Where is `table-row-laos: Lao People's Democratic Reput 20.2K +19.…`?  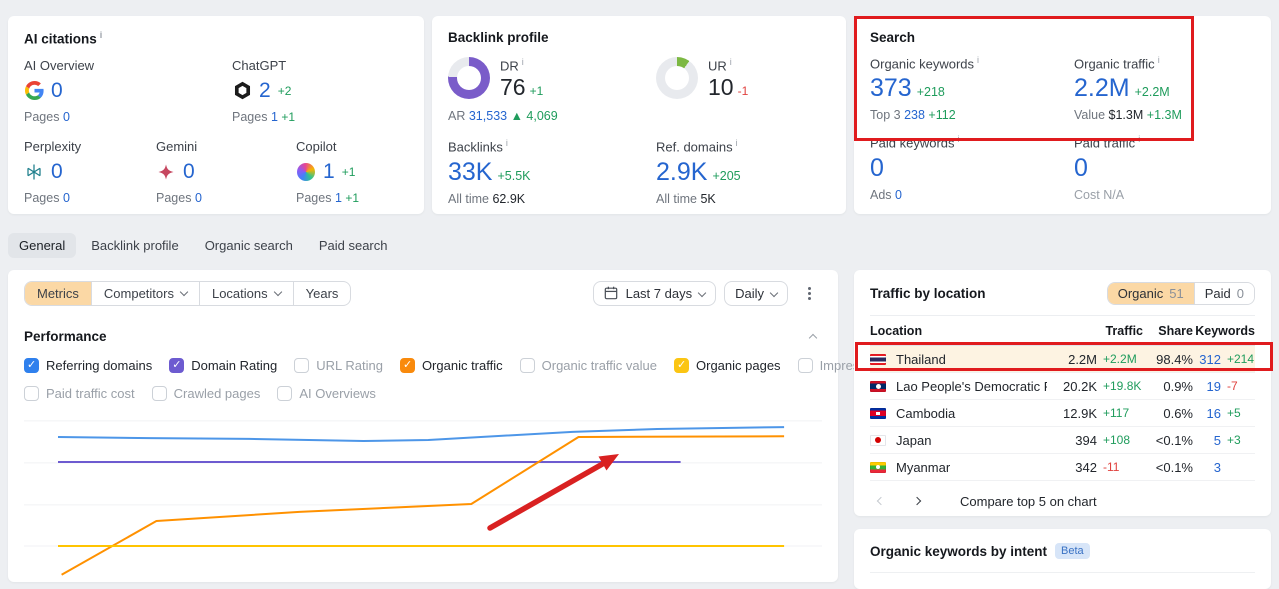 table-row-laos: Lao People's Democratic Reput 20.2K +19.… is located at coordinates (1062, 386).